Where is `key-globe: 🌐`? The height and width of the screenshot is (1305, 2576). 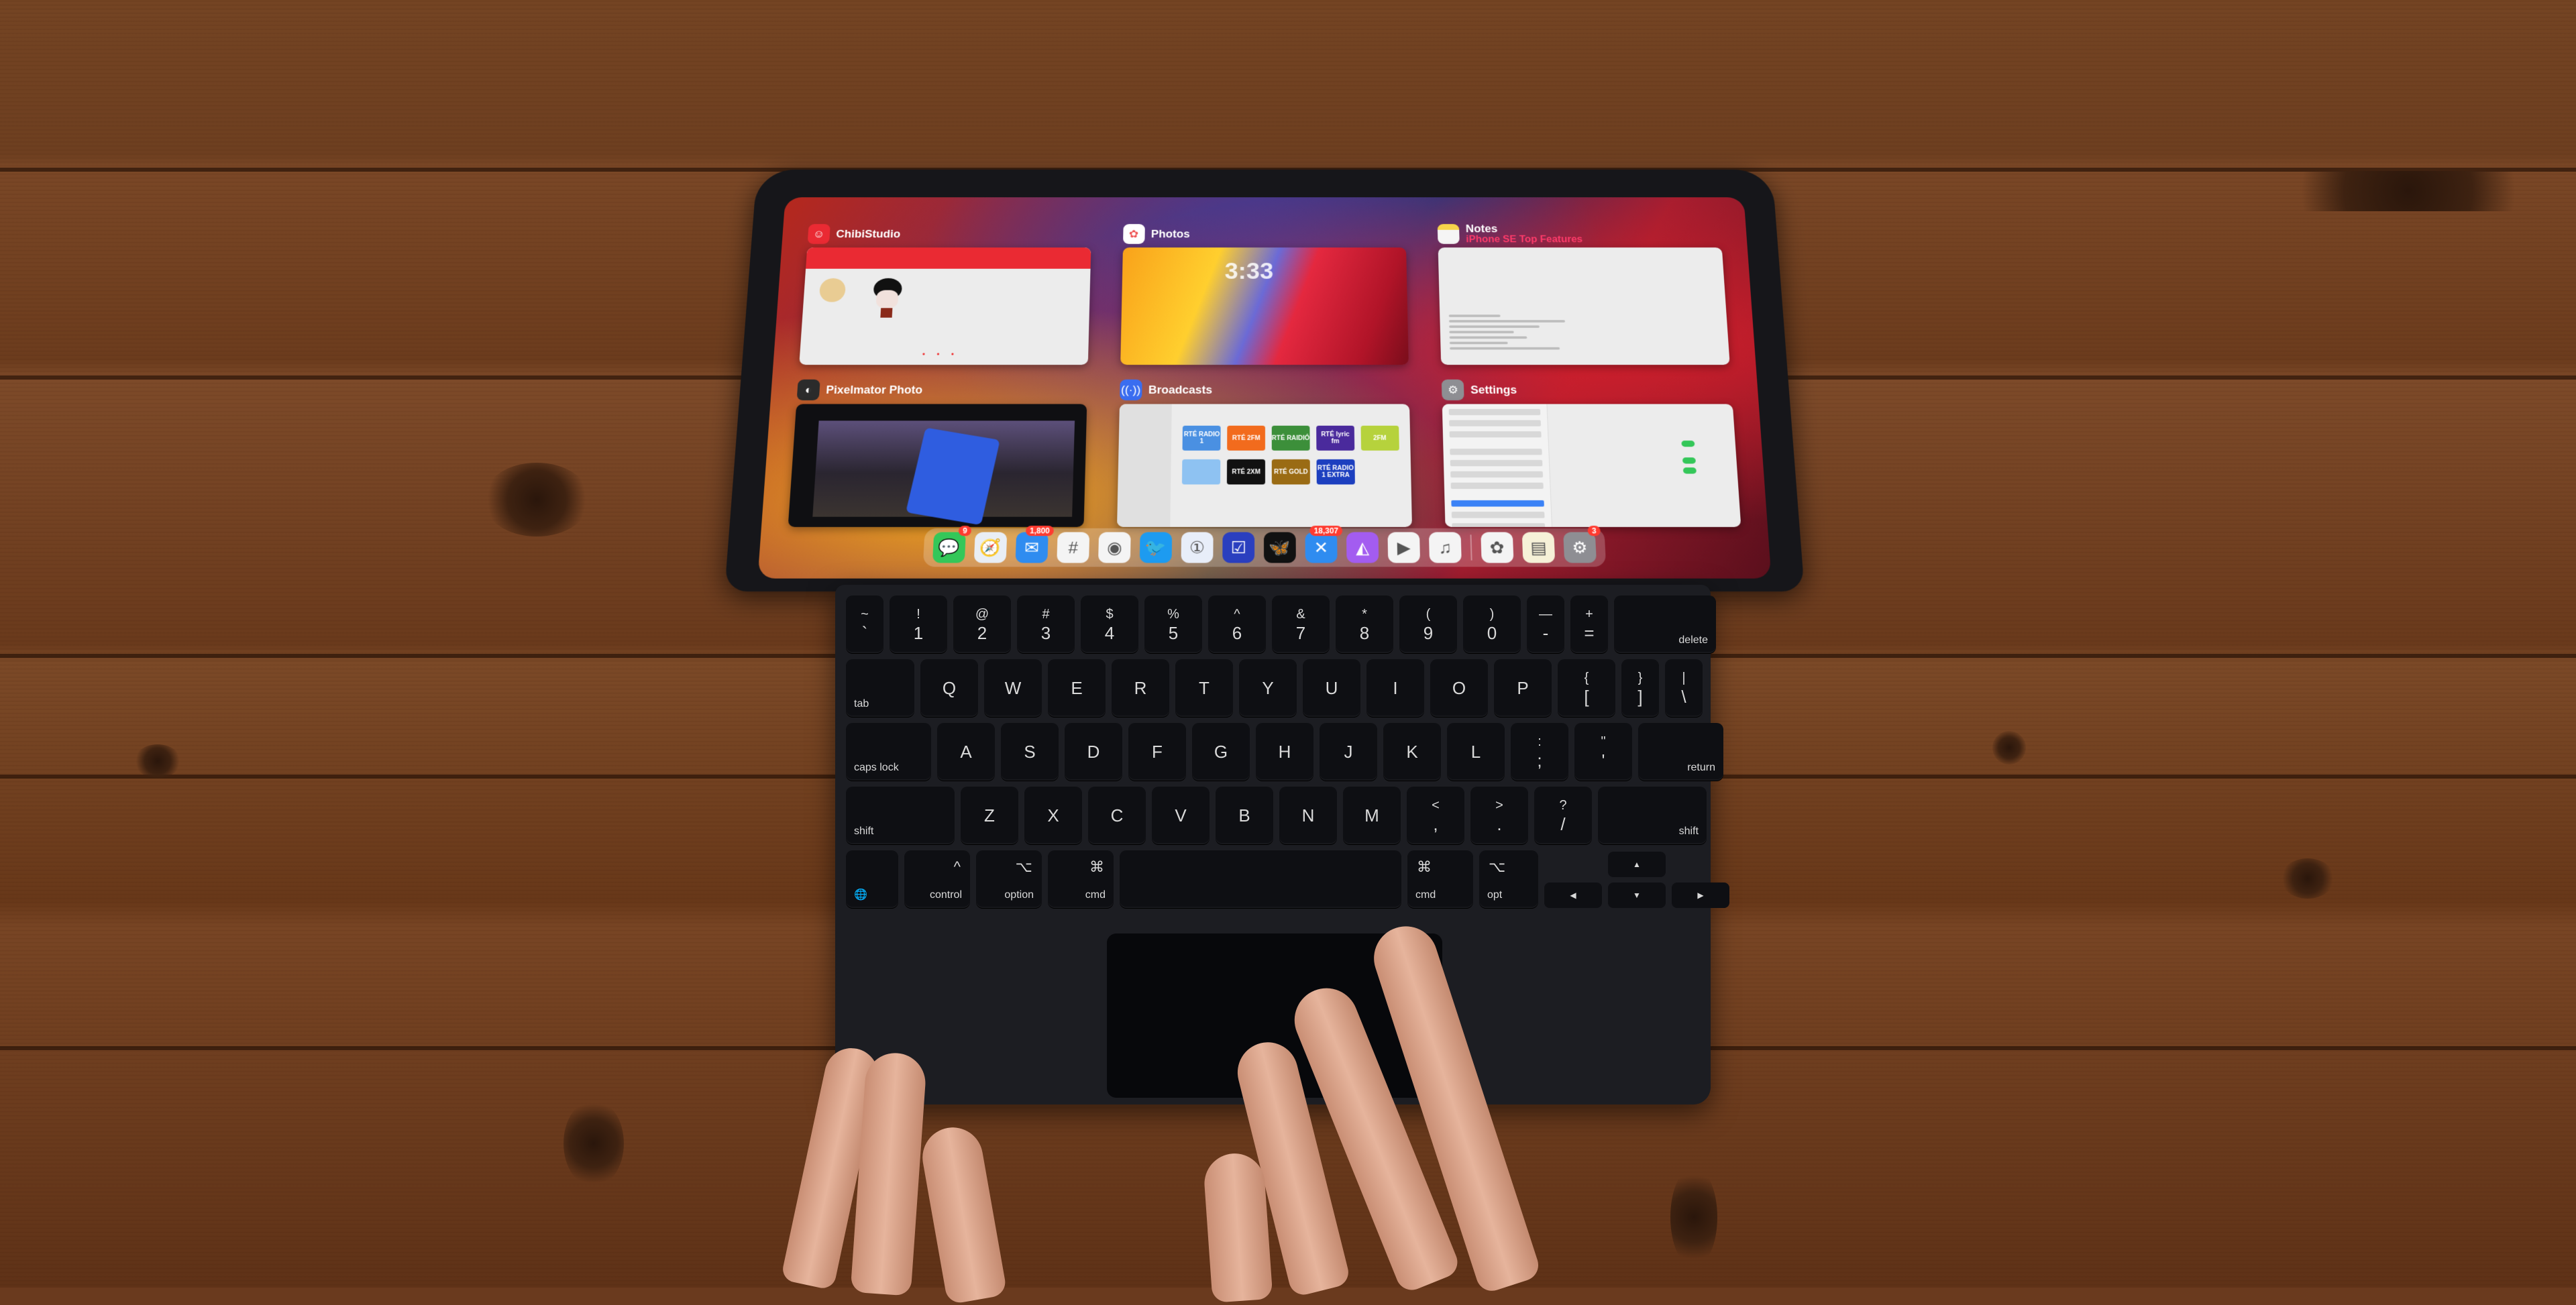 key-globe: 🌐 is located at coordinates (872, 879).